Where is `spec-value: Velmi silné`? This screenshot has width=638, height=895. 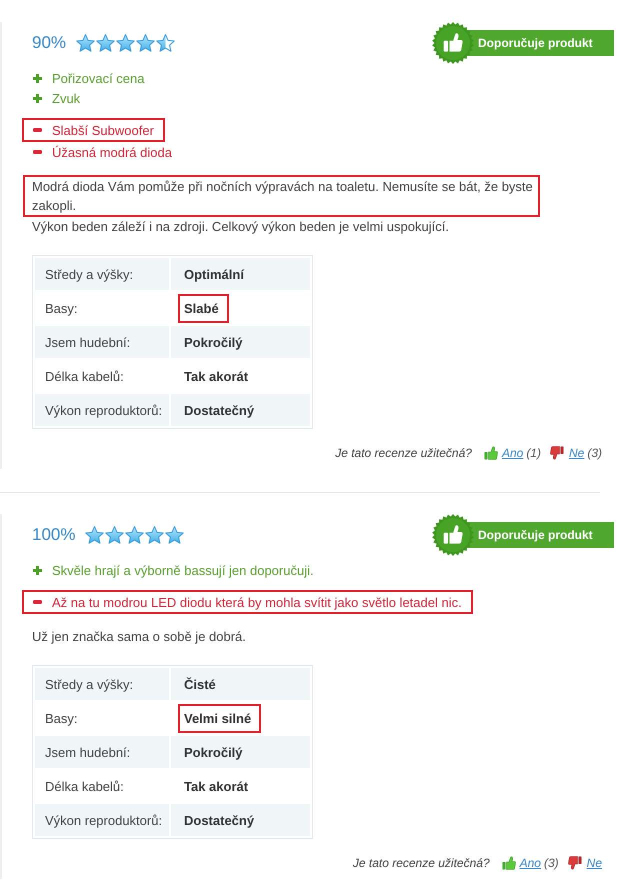 spec-value: Velmi silné is located at coordinates (220, 718).